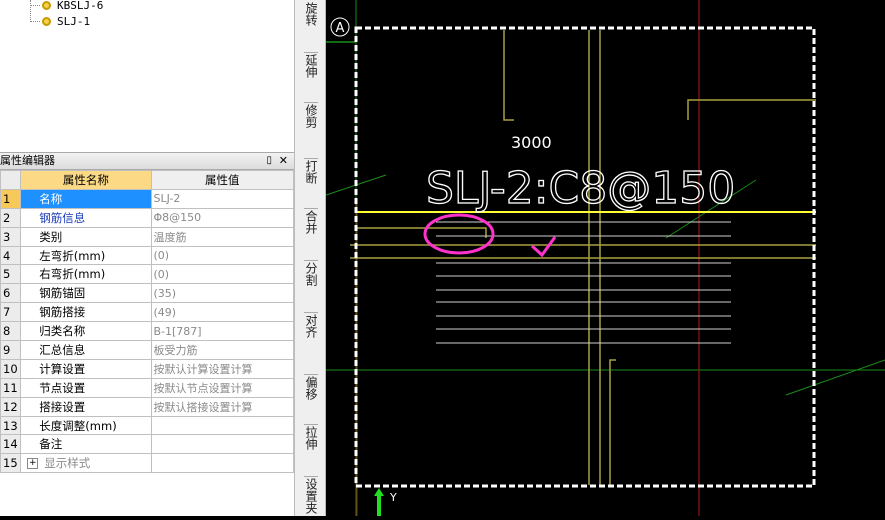 The image size is (885, 520). What do you see at coordinates (222, 406) in the screenshot?
I see `property-value: 按默认搭接设置计算` at bounding box center [222, 406].